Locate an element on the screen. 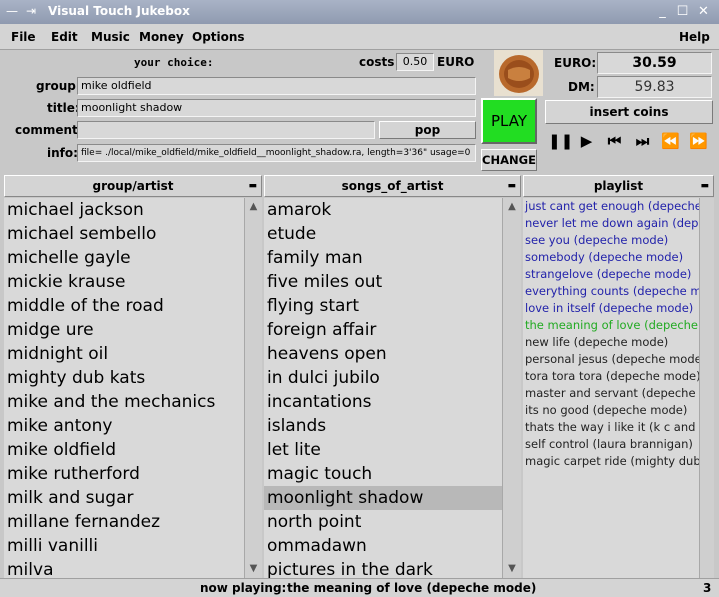 The height and width of the screenshot is (597, 719). artist-scrollbar: ▲ ▼ is located at coordinates (253, 388).